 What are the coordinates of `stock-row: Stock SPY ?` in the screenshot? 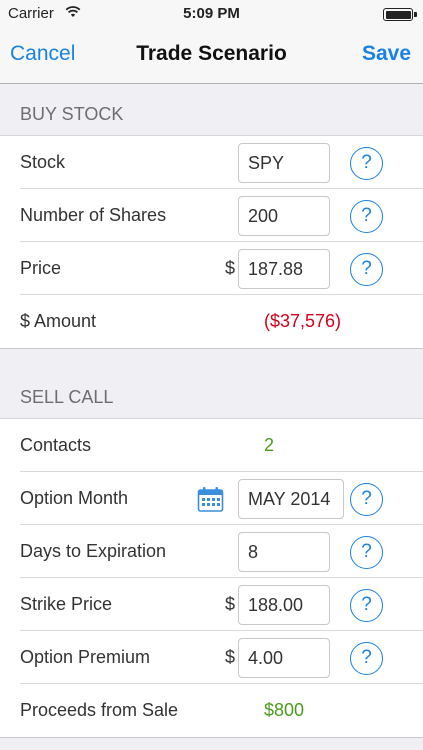 It's located at (211, 162).